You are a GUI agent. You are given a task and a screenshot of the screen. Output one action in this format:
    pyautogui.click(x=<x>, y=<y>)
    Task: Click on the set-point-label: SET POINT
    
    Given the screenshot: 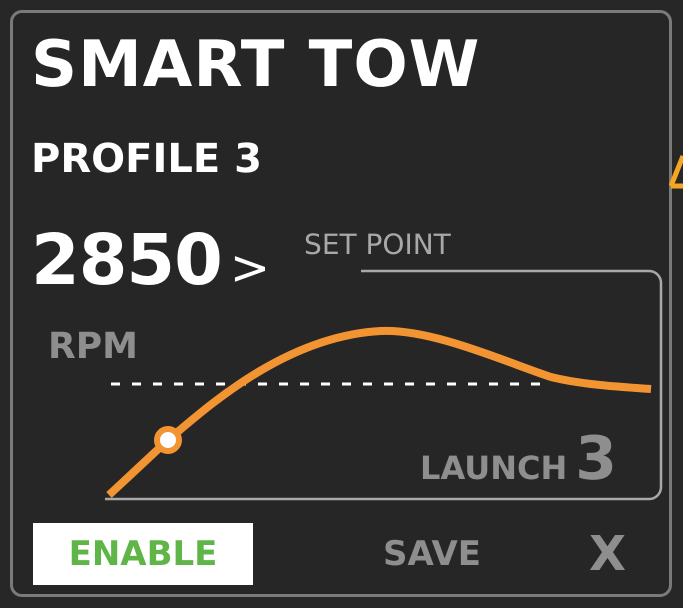 What is the action you would take?
    pyautogui.click(x=377, y=245)
    